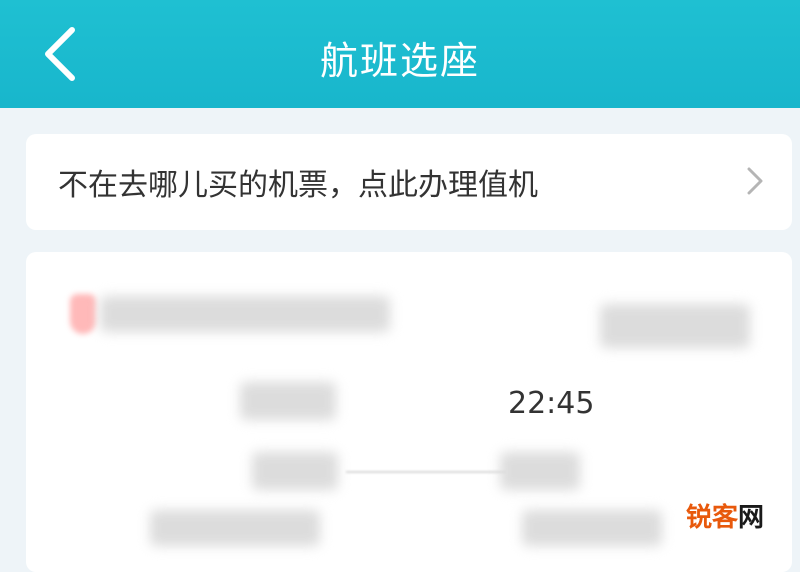 The height and width of the screenshot is (572, 800). Describe the element at coordinates (551, 403) in the screenshot. I see `arrival-time: 22:45` at that location.